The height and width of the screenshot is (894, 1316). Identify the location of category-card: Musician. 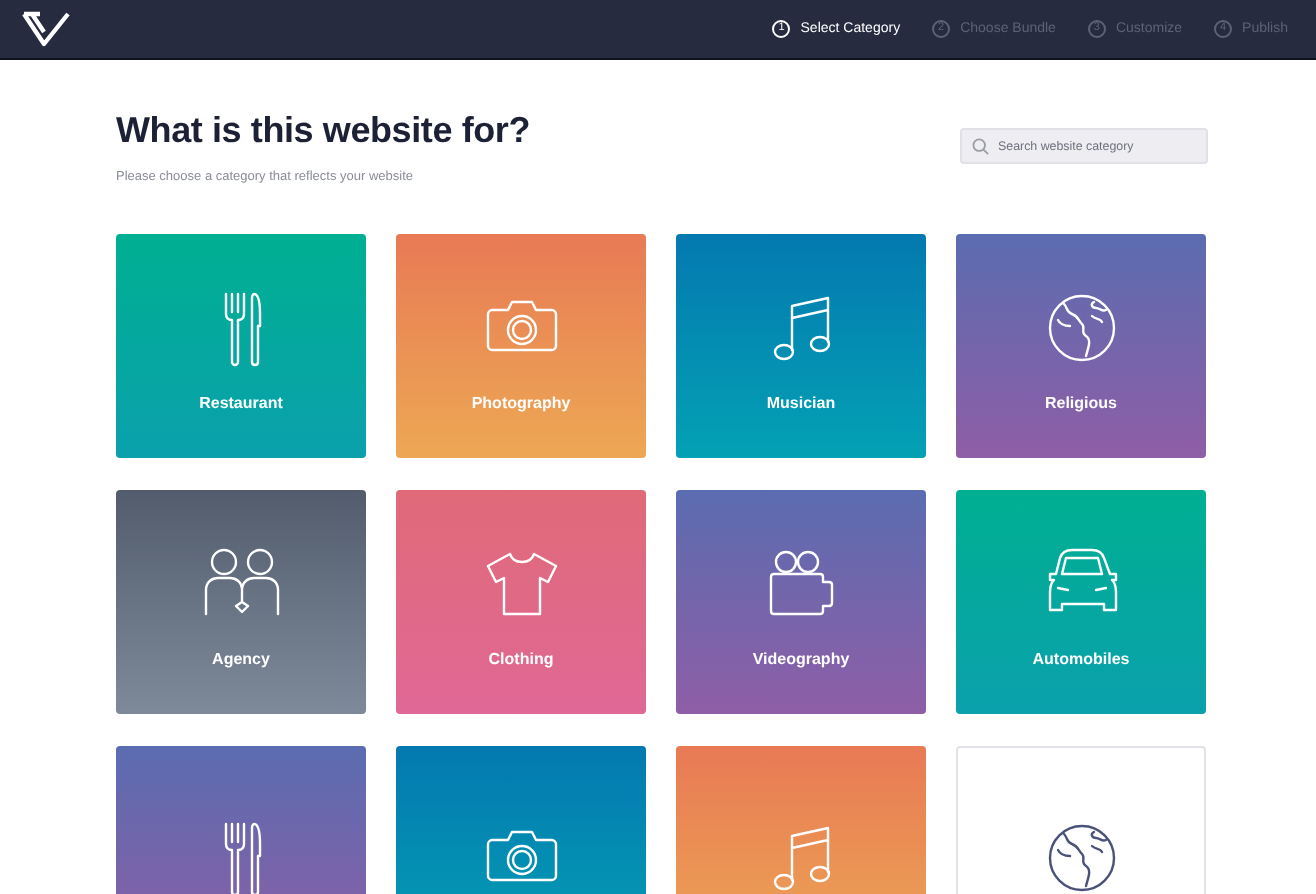
(801, 346).